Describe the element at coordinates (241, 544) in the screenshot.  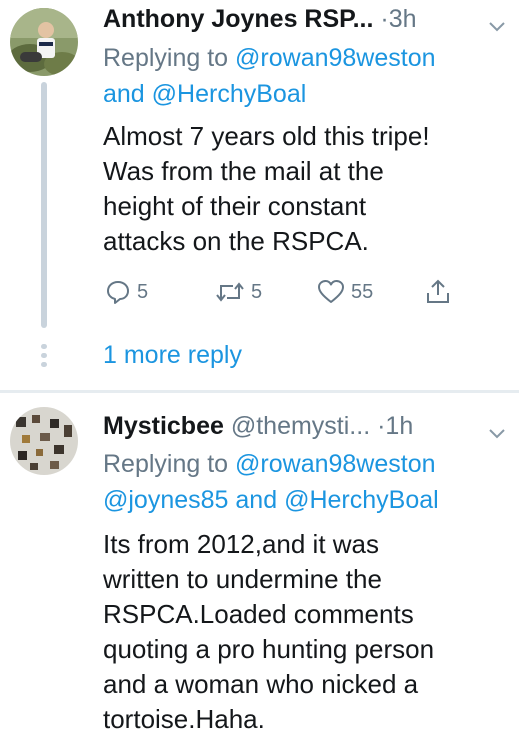
I see `tweet-text-line: Its from 2012,and it was` at that location.